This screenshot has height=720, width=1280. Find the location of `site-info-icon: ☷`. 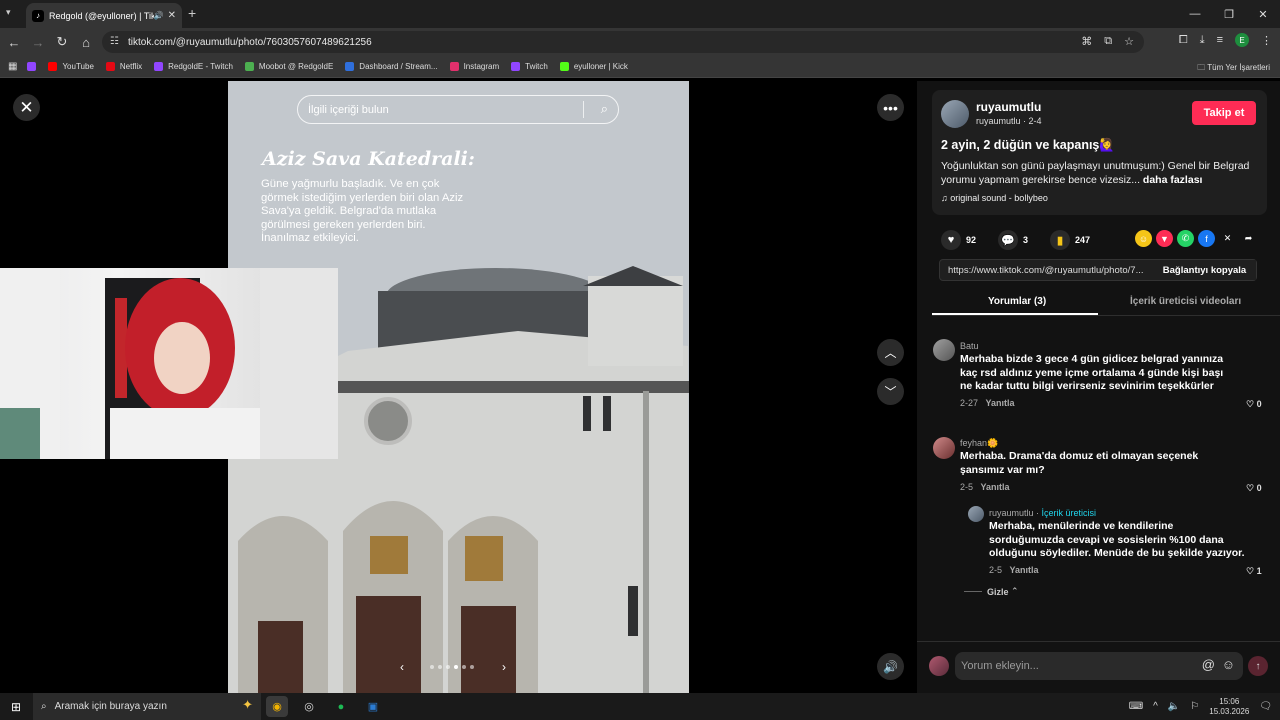

site-info-icon: ☷ is located at coordinates (114, 41).